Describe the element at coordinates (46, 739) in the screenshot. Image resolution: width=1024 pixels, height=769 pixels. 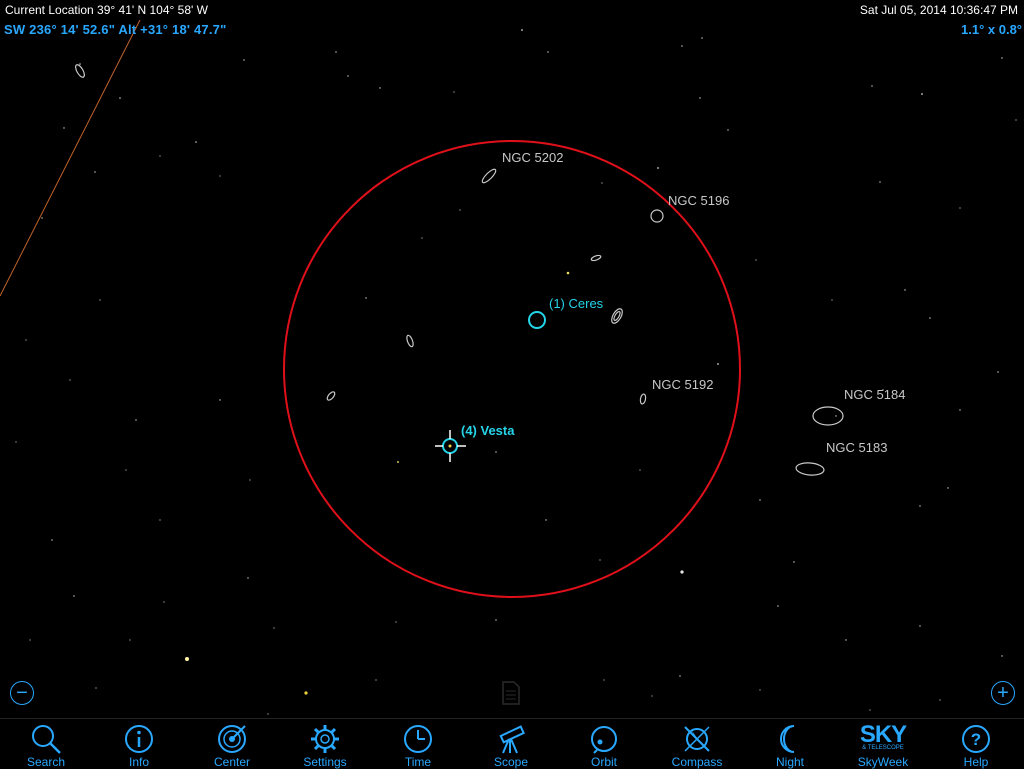
I see `search-icon` at that location.